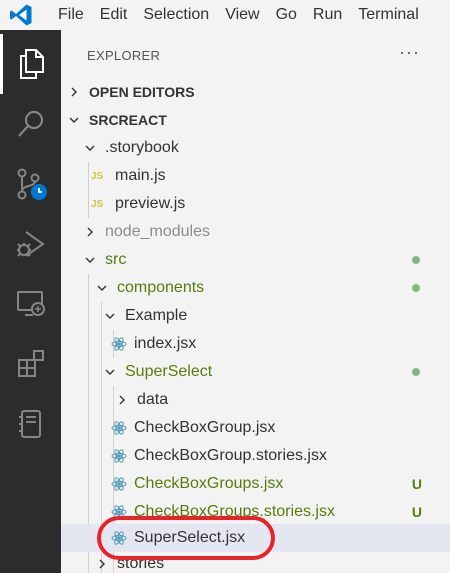 This screenshot has height=573, width=450. Describe the element at coordinates (140, 175) in the screenshot. I see `tree-item-label: main.js` at that location.